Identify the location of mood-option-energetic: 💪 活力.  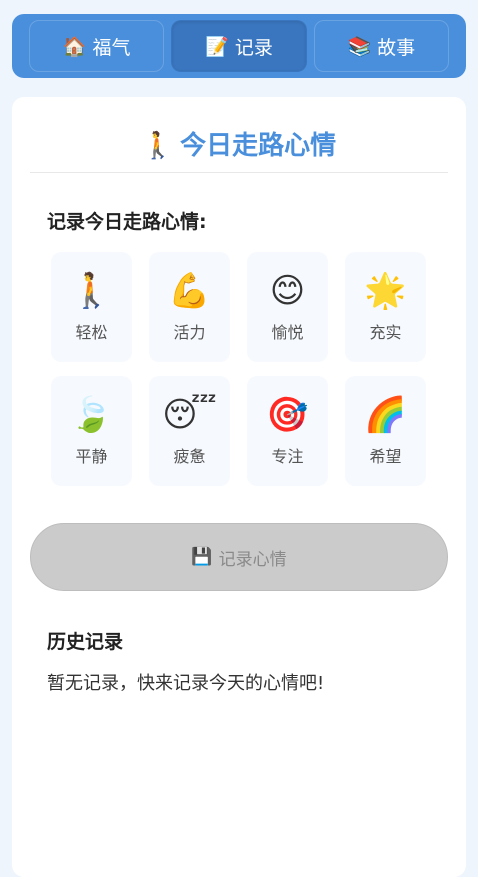
(189, 307).